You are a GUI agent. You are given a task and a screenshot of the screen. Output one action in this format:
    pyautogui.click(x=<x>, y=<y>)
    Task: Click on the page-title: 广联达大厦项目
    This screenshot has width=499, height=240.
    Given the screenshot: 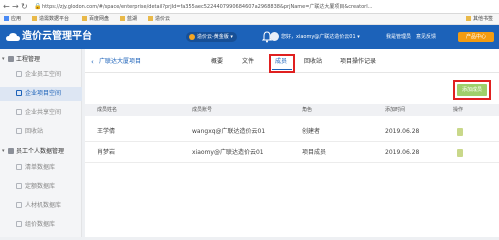 What is the action you would take?
    pyautogui.click(x=120, y=61)
    